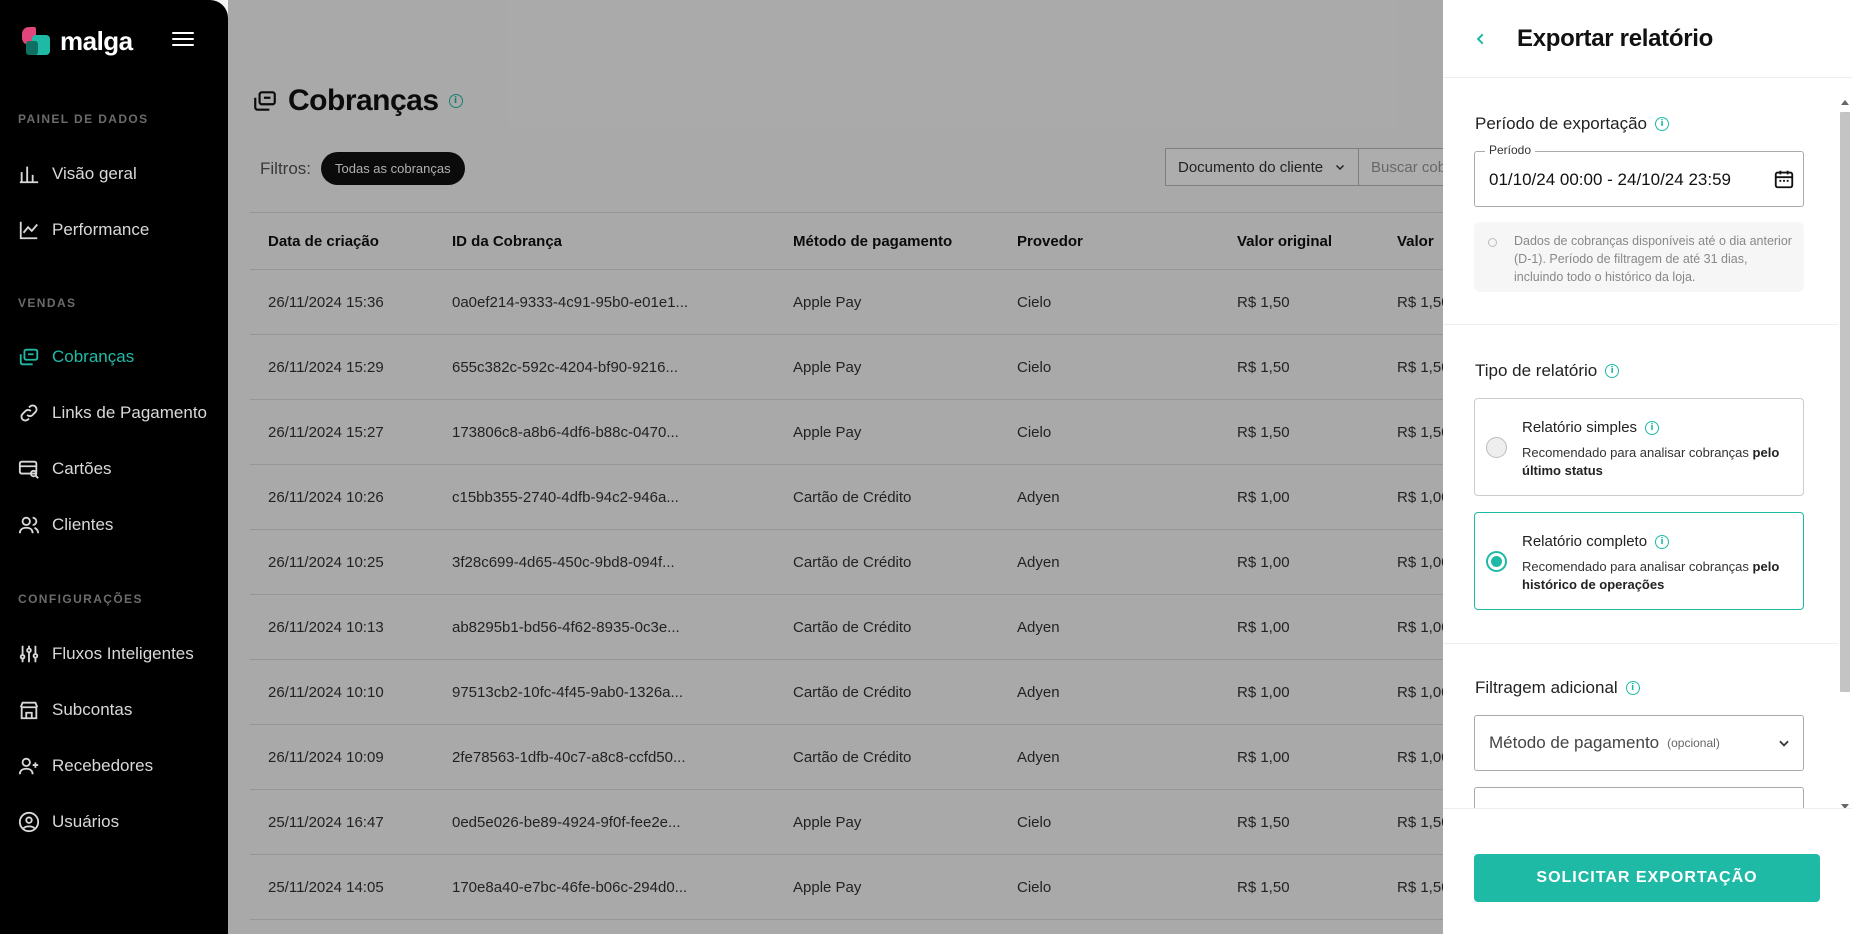 The height and width of the screenshot is (934, 1852). What do you see at coordinates (1561, 123) in the screenshot?
I see `period-section-text: Período de exportação` at bounding box center [1561, 123].